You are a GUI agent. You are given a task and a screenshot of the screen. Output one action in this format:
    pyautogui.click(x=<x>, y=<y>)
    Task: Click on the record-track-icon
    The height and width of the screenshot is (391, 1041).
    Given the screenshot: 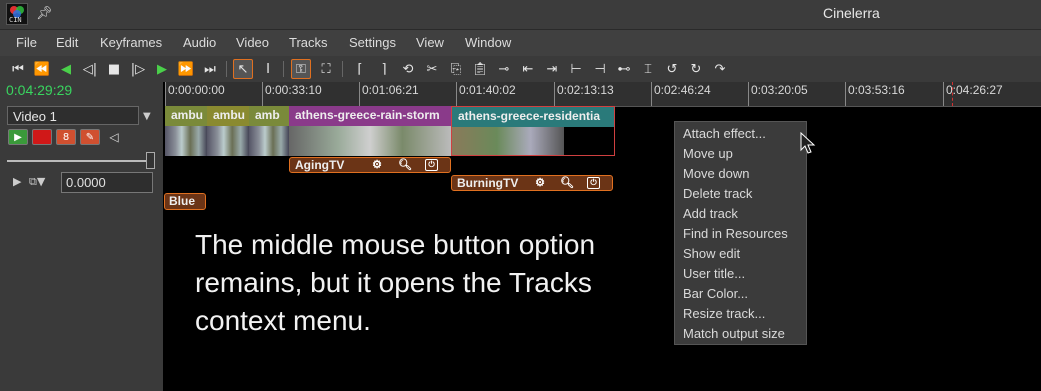 What is the action you would take?
    pyautogui.click(x=42, y=137)
    